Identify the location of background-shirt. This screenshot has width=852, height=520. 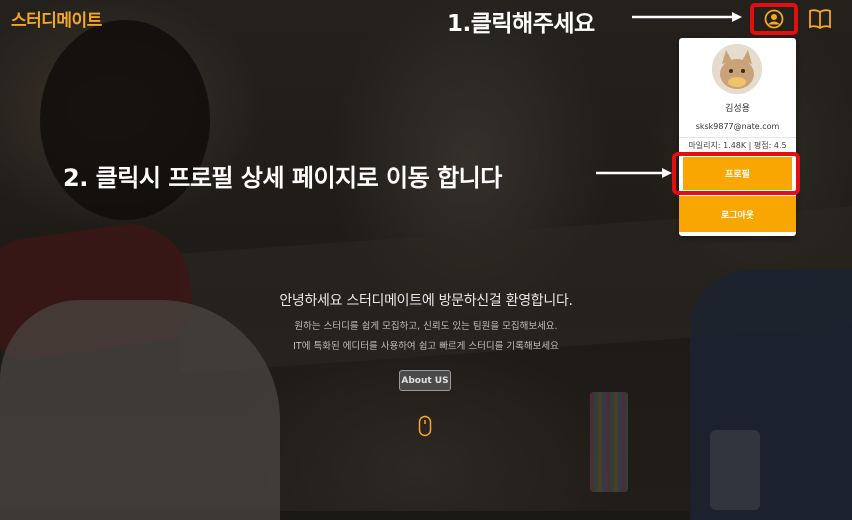
(140, 410).